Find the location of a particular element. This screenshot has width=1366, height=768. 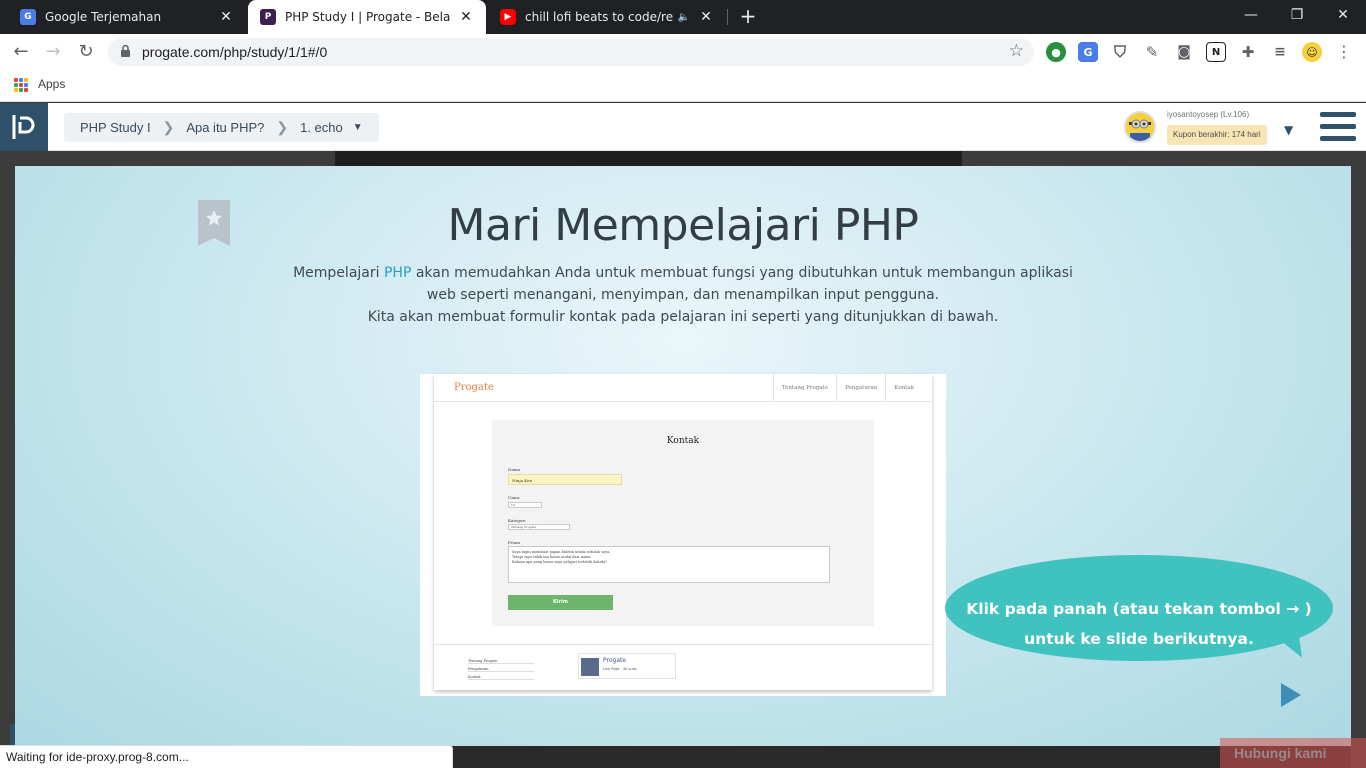

minimize-button: — is located at coordinates (1251, 15).